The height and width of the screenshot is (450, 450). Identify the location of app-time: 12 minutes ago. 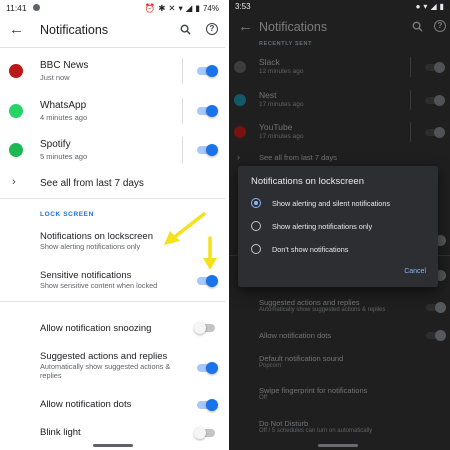
(281, 71).